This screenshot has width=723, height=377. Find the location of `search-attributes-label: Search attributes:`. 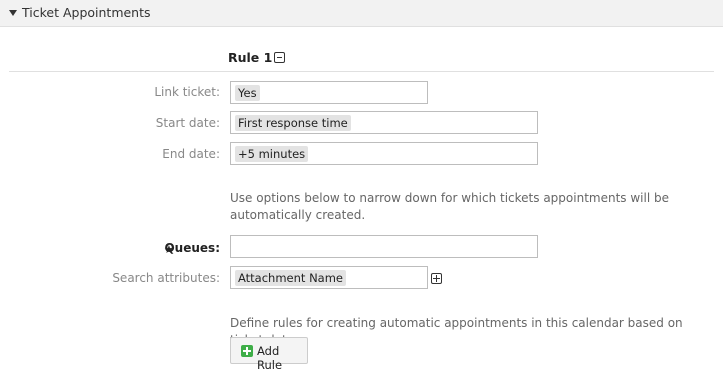

search-attributes-label: Search attributes: is located at coordinates (166, 278).